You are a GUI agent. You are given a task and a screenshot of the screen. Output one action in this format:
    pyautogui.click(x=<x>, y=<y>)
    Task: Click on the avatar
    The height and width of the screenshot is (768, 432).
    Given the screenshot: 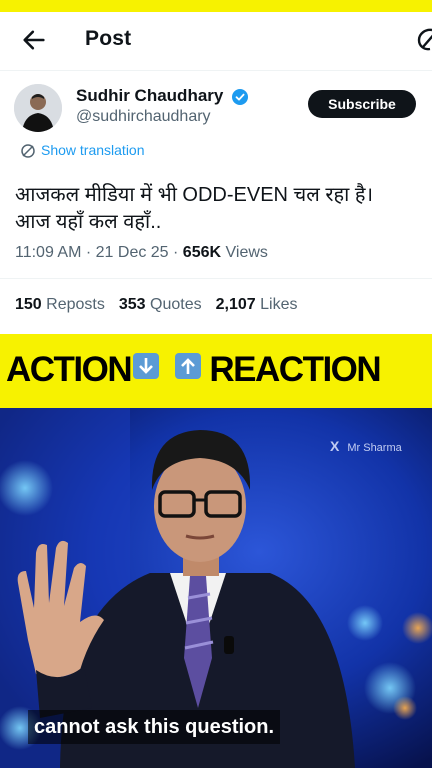 What is the action you would take?
    pyautogui.click(x=38, y=108)
    